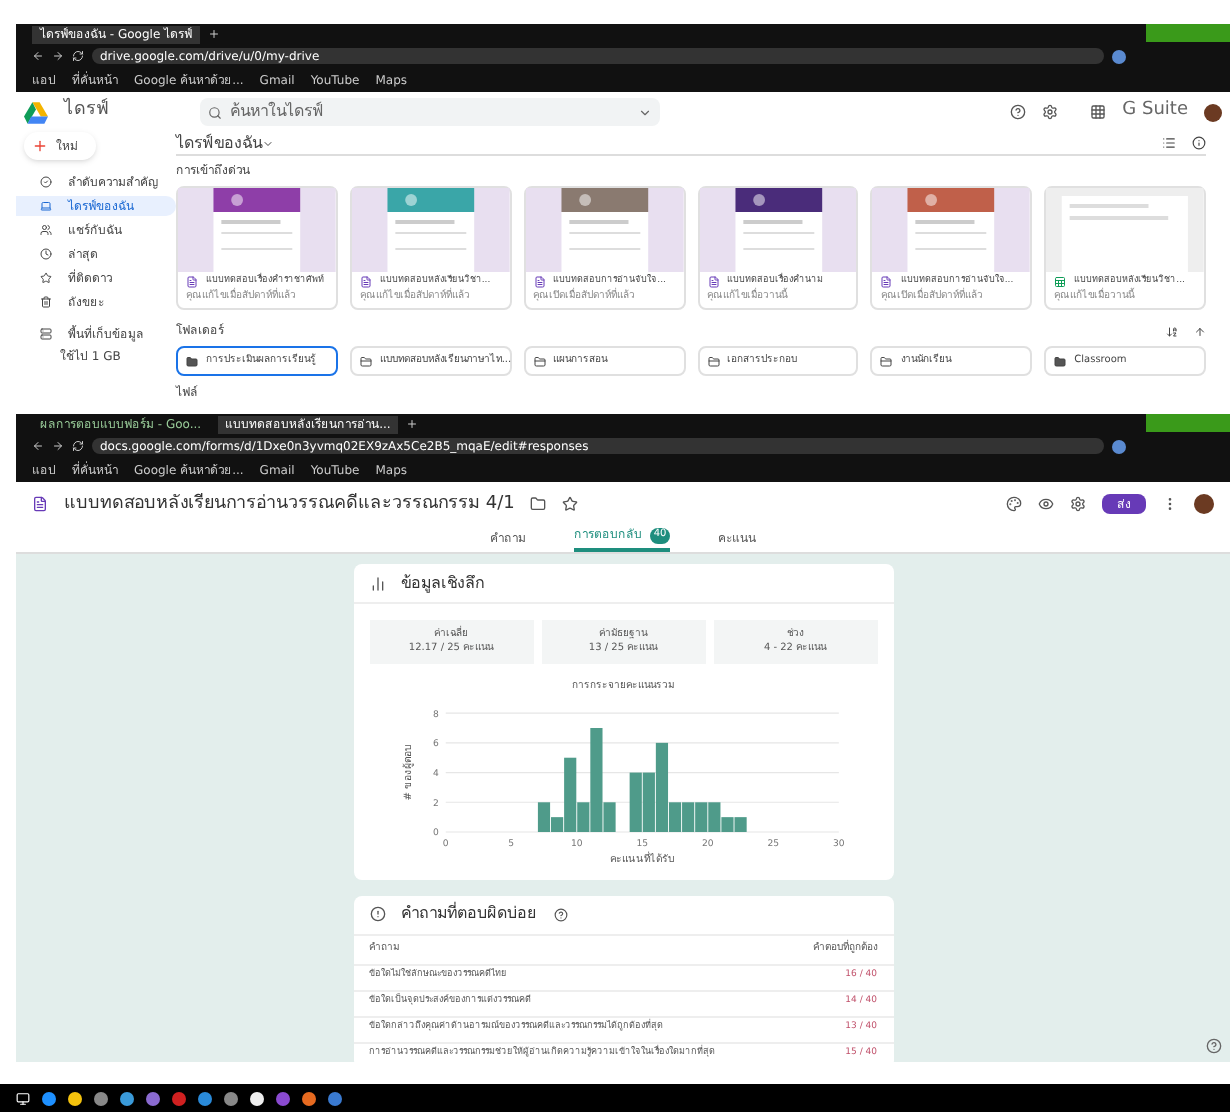  What do you see at coordinates (40, 146) in the screenshot?
I see `plus-icon` at bounding box center [40, 146].